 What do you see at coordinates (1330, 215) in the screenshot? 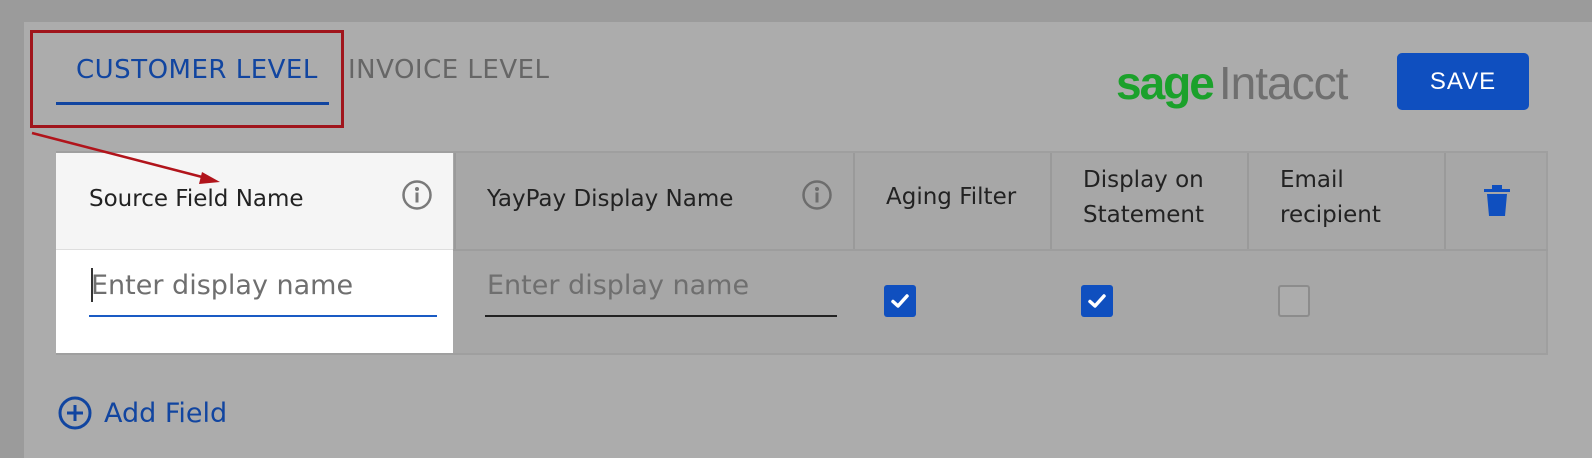
I see `column-header-line: recipient` at bounding box center [1330, 215].